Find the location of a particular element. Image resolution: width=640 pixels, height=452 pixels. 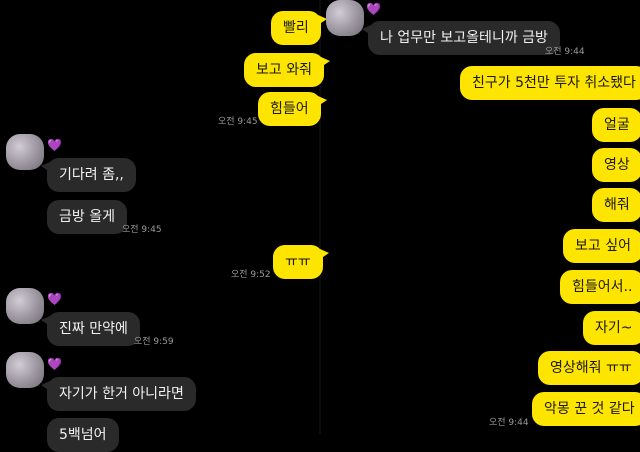

message-timestamp: 오전 9:52 is located at coordinates (251, 275).